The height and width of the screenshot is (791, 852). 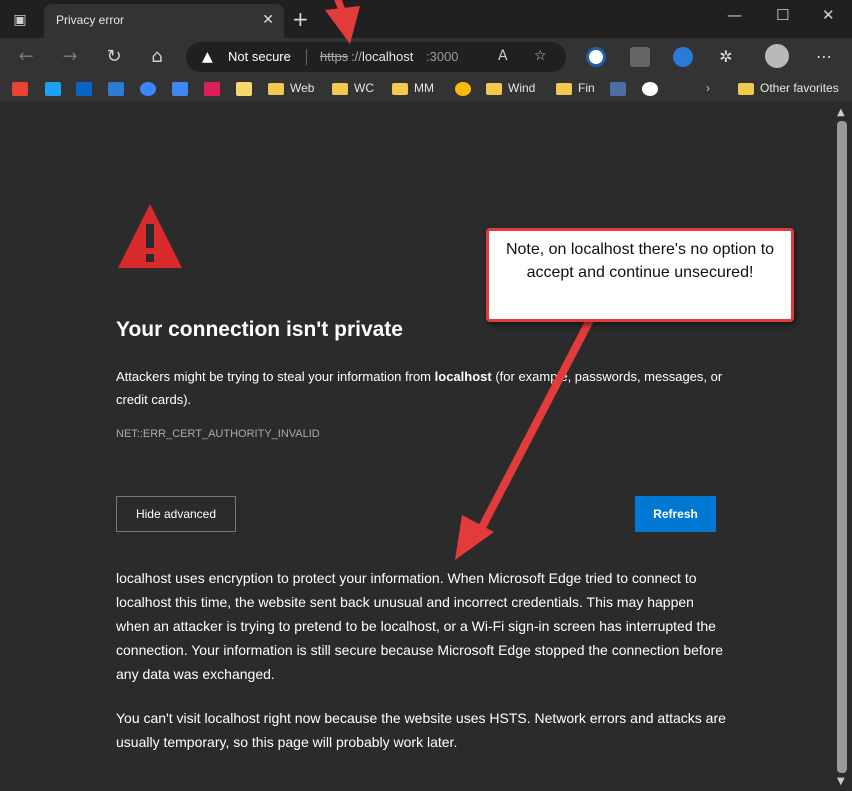 What do you see at coordinates (87, 88) in the screenshot?
I see `outlook-icon` at bounding box center [87, 88].